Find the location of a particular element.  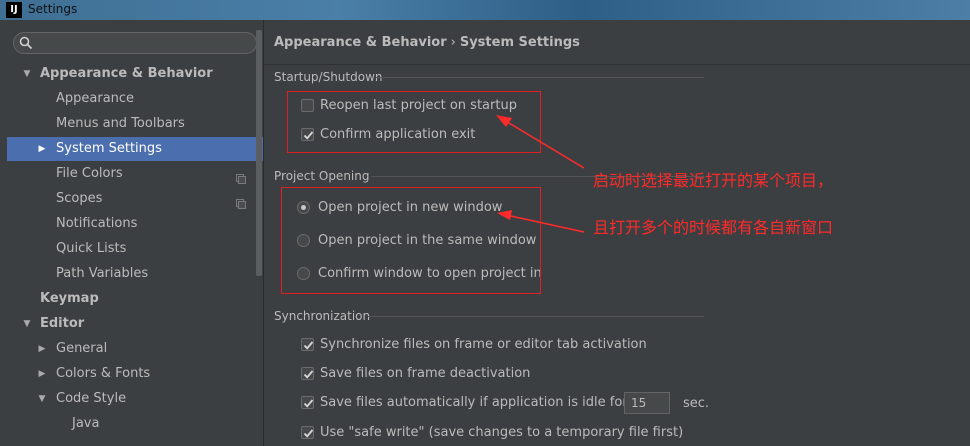

breadcrumb: Appearance & Behavior › System Settings is located at coordinates (427, 42).